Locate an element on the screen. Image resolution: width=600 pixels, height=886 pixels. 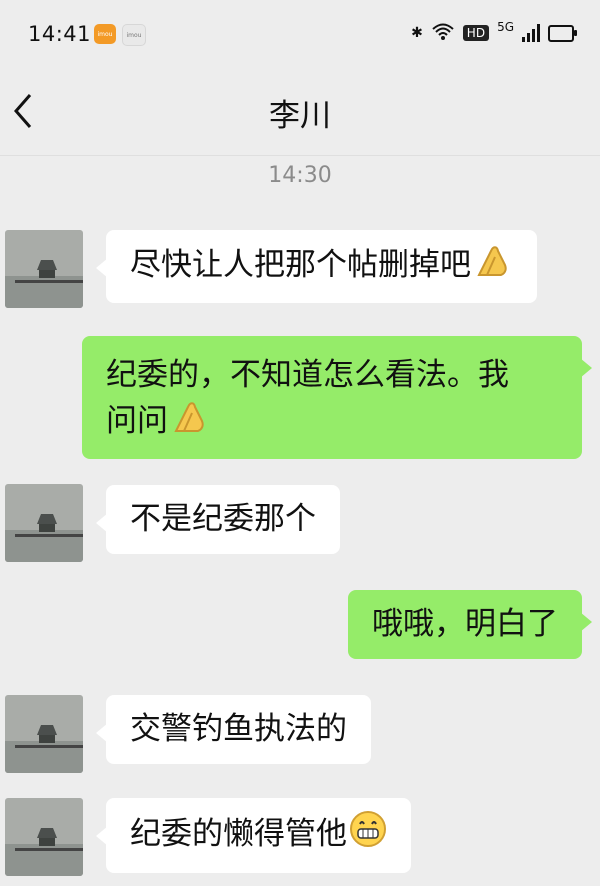
status-time: 14:41 is located at coordinates (60, 34).